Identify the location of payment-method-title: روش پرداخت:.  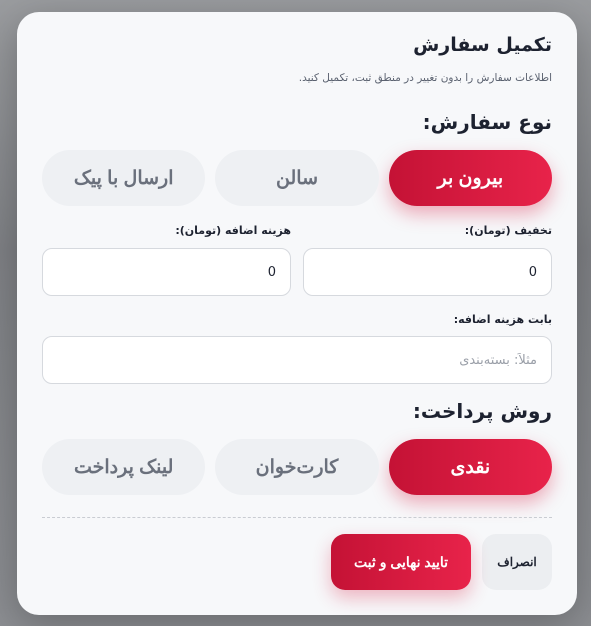
(482, 411).